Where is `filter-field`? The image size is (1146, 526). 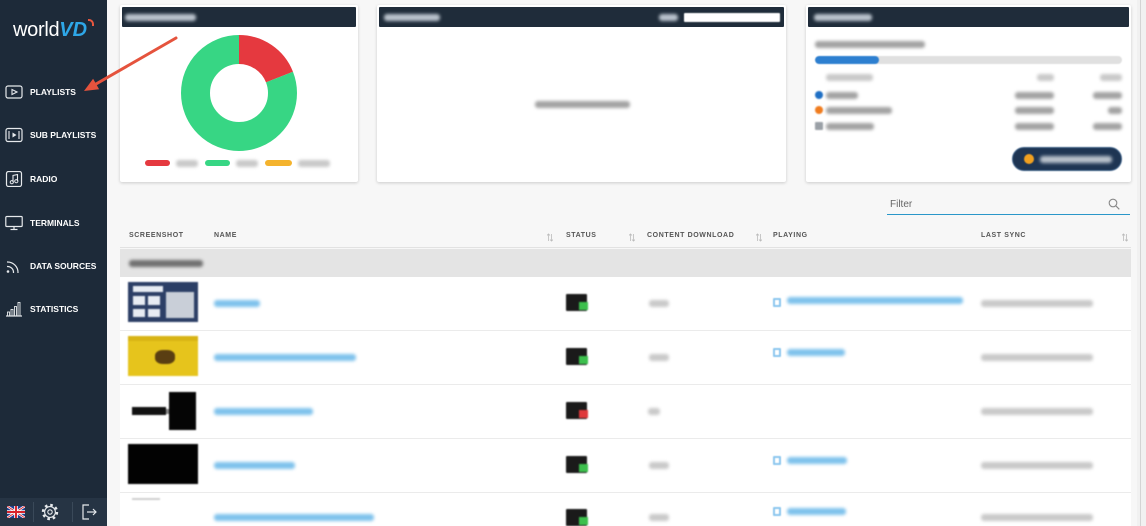 filter-field is located at coordinates (1008, 204).